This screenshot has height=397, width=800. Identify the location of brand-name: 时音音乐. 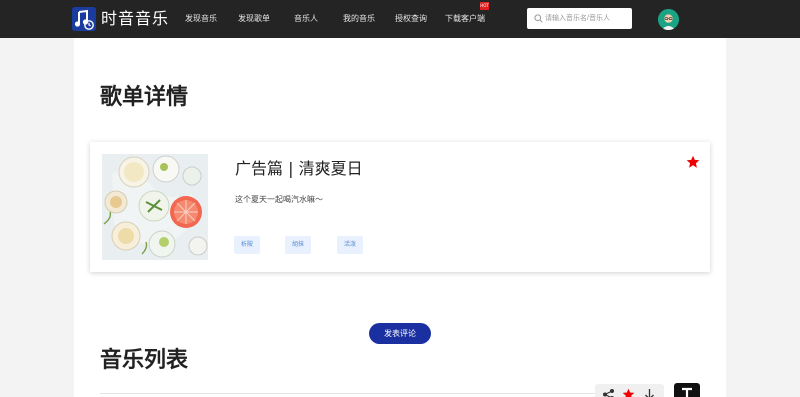
(135, 19).